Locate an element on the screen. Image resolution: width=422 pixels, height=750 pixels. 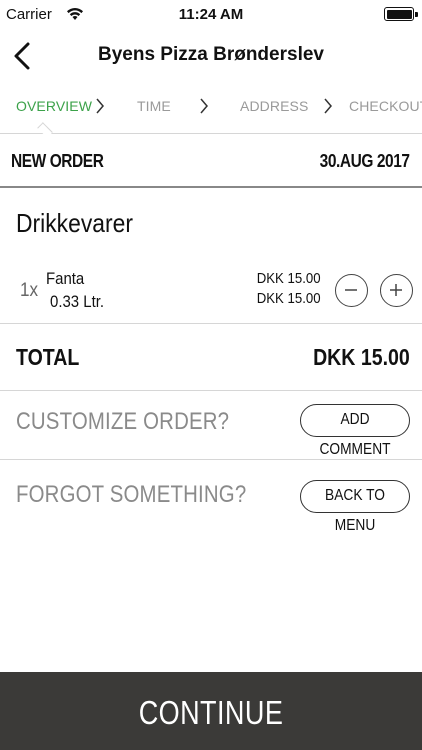
add-comment-button: ADD COMMENT is located at coordinates (355, 431).